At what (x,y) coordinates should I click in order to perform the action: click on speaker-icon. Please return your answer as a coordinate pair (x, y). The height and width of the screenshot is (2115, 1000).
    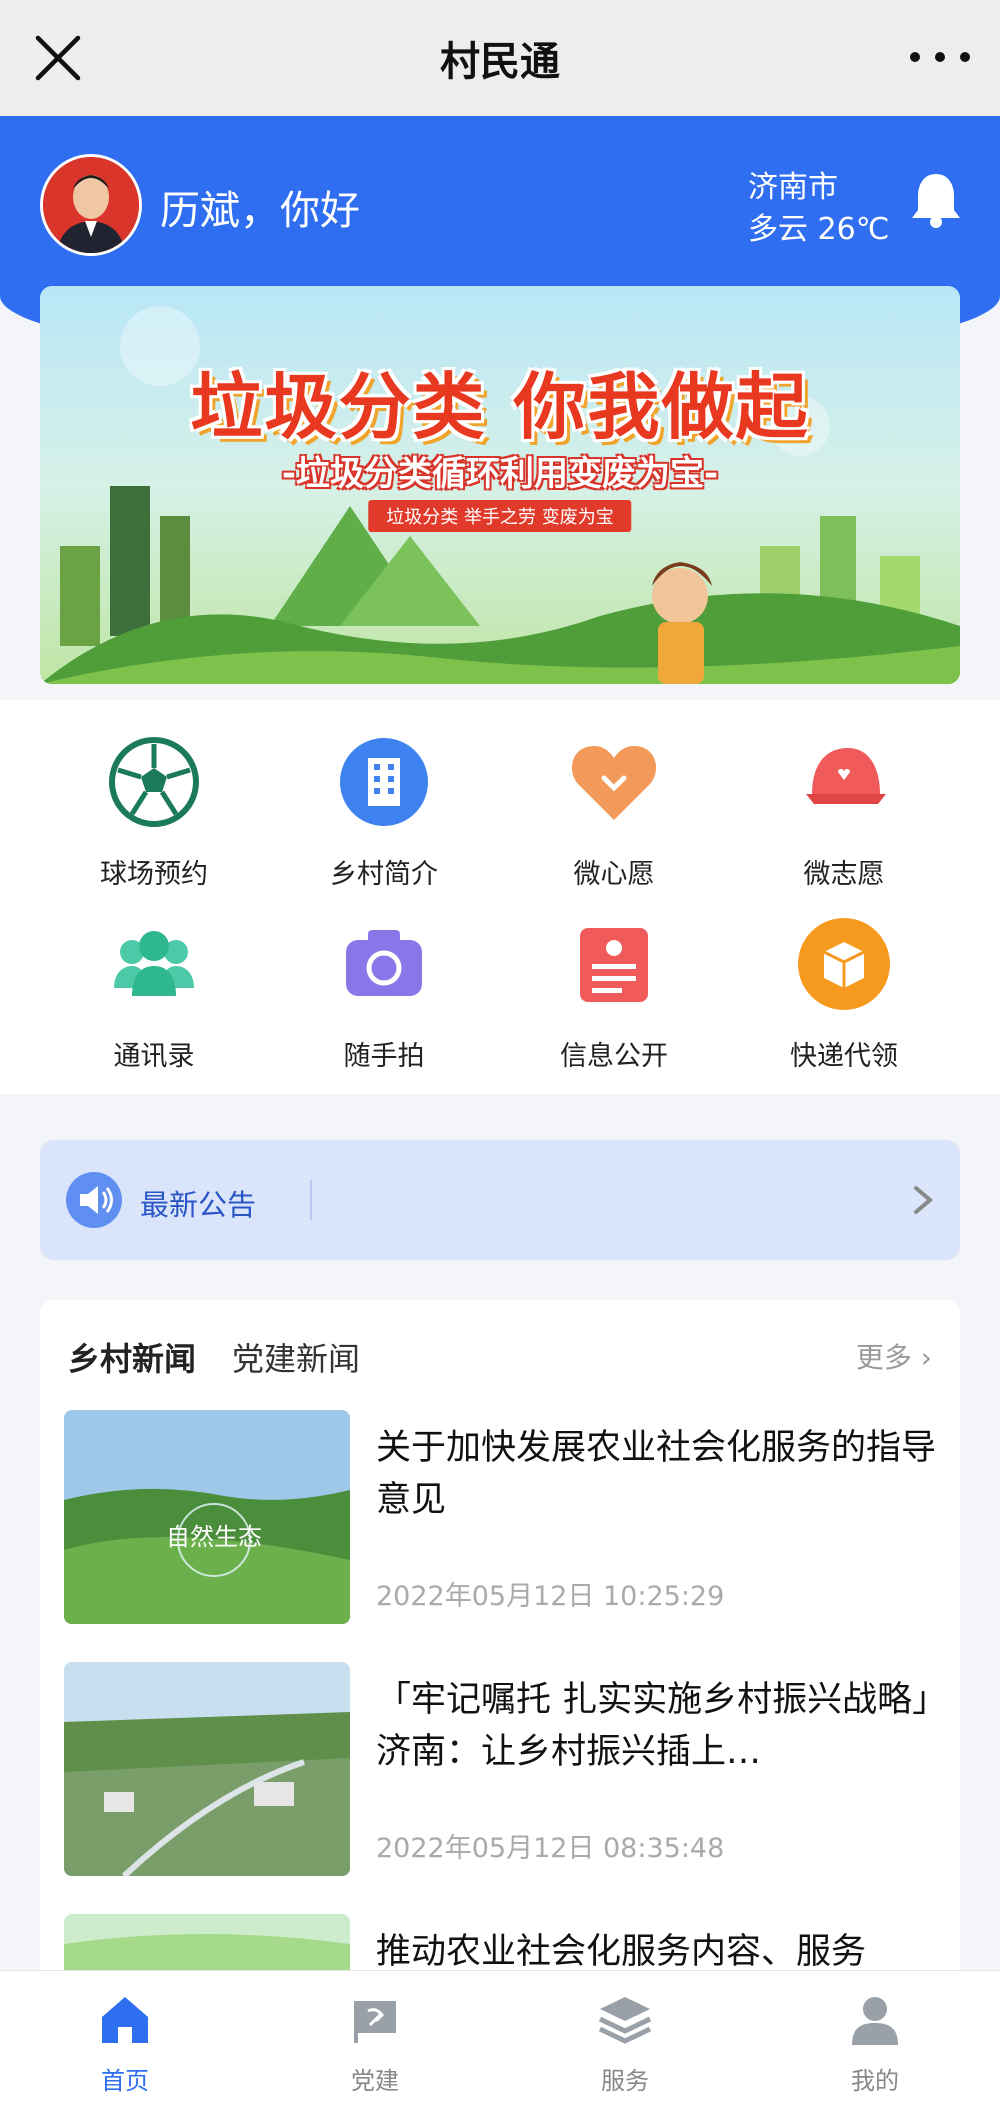
    Looking at the image, I should click on (94, 1200).